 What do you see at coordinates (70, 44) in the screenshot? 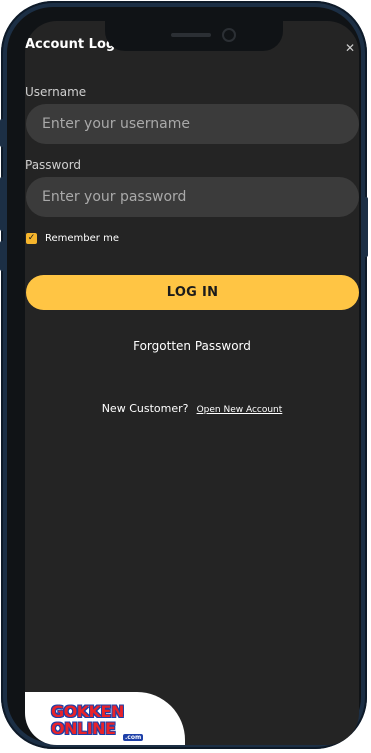
I see `page-title: Account Log` at bounding box center [70, 44].